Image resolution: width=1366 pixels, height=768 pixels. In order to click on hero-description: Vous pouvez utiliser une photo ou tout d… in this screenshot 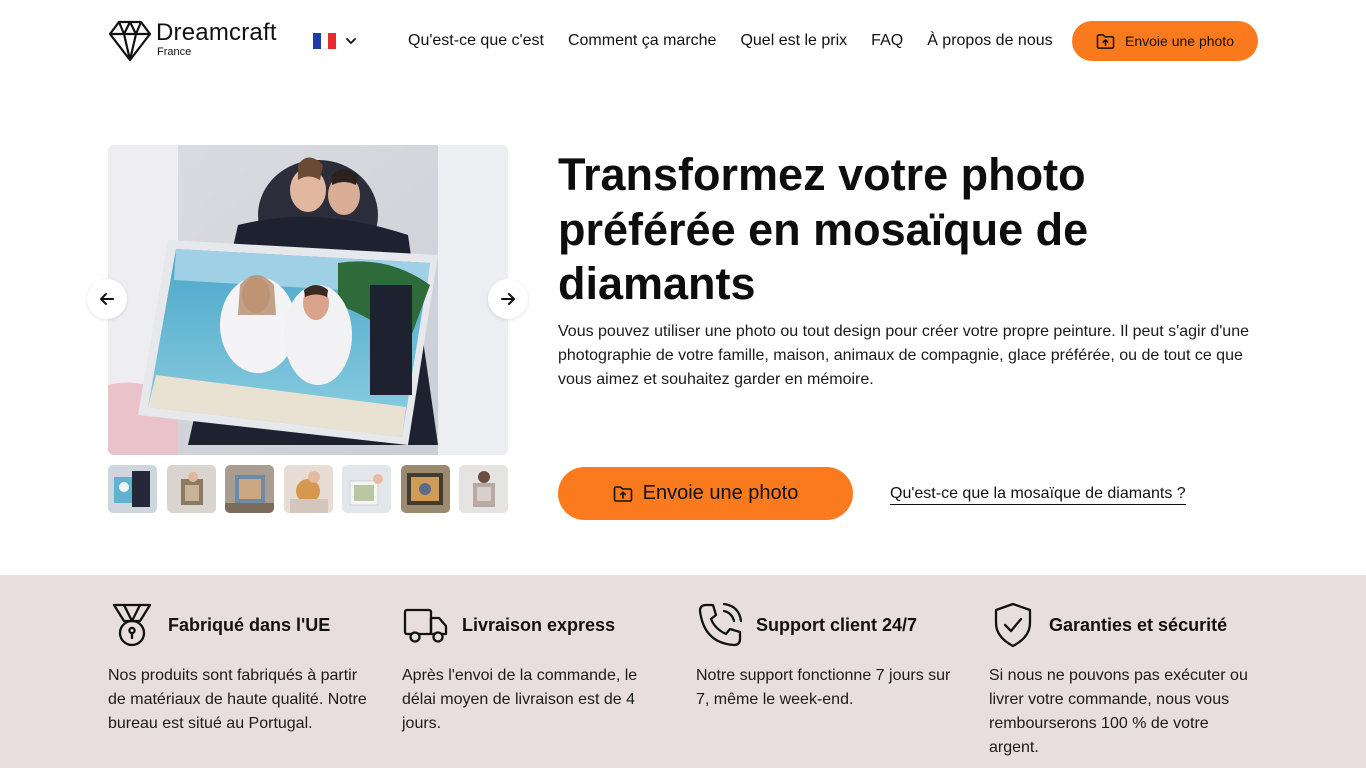, I will do `click(903, 355)`.